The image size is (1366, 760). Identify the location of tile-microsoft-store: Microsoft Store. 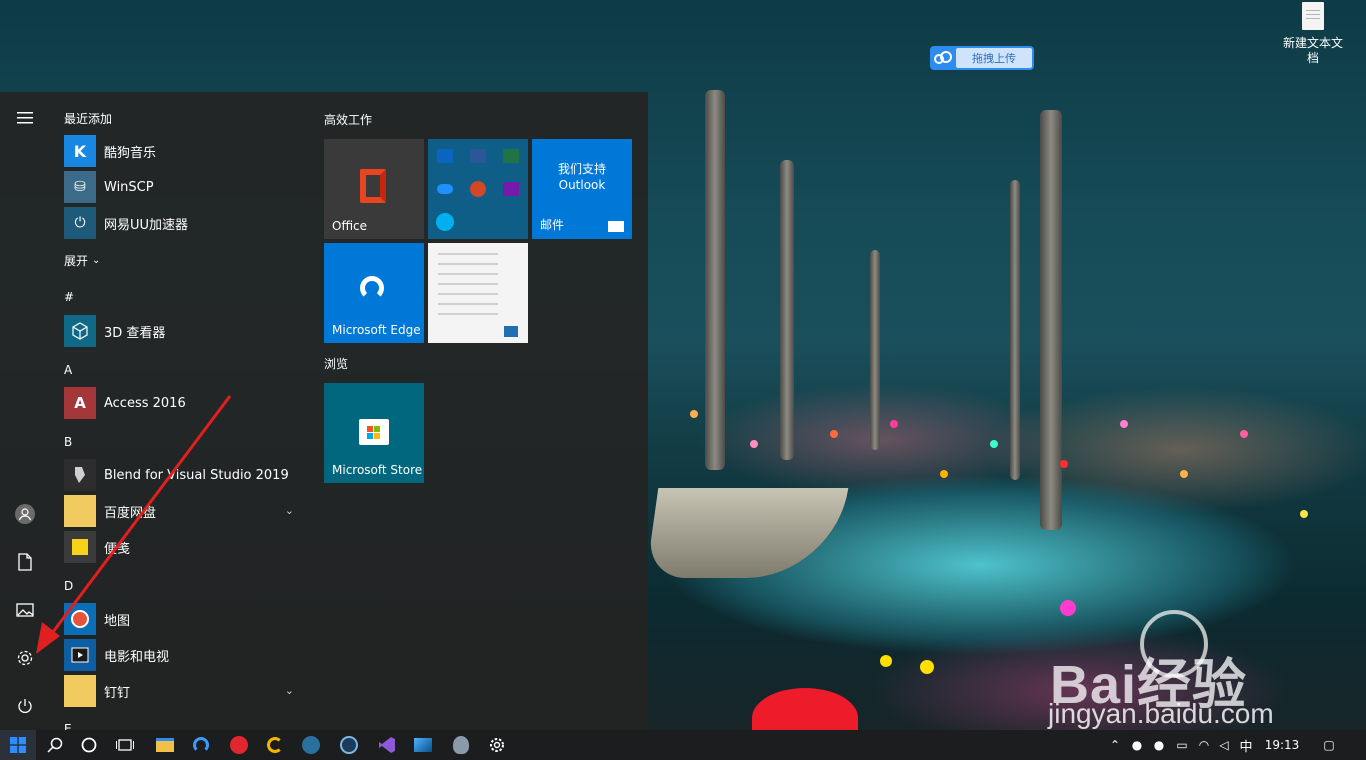
(374, 433).